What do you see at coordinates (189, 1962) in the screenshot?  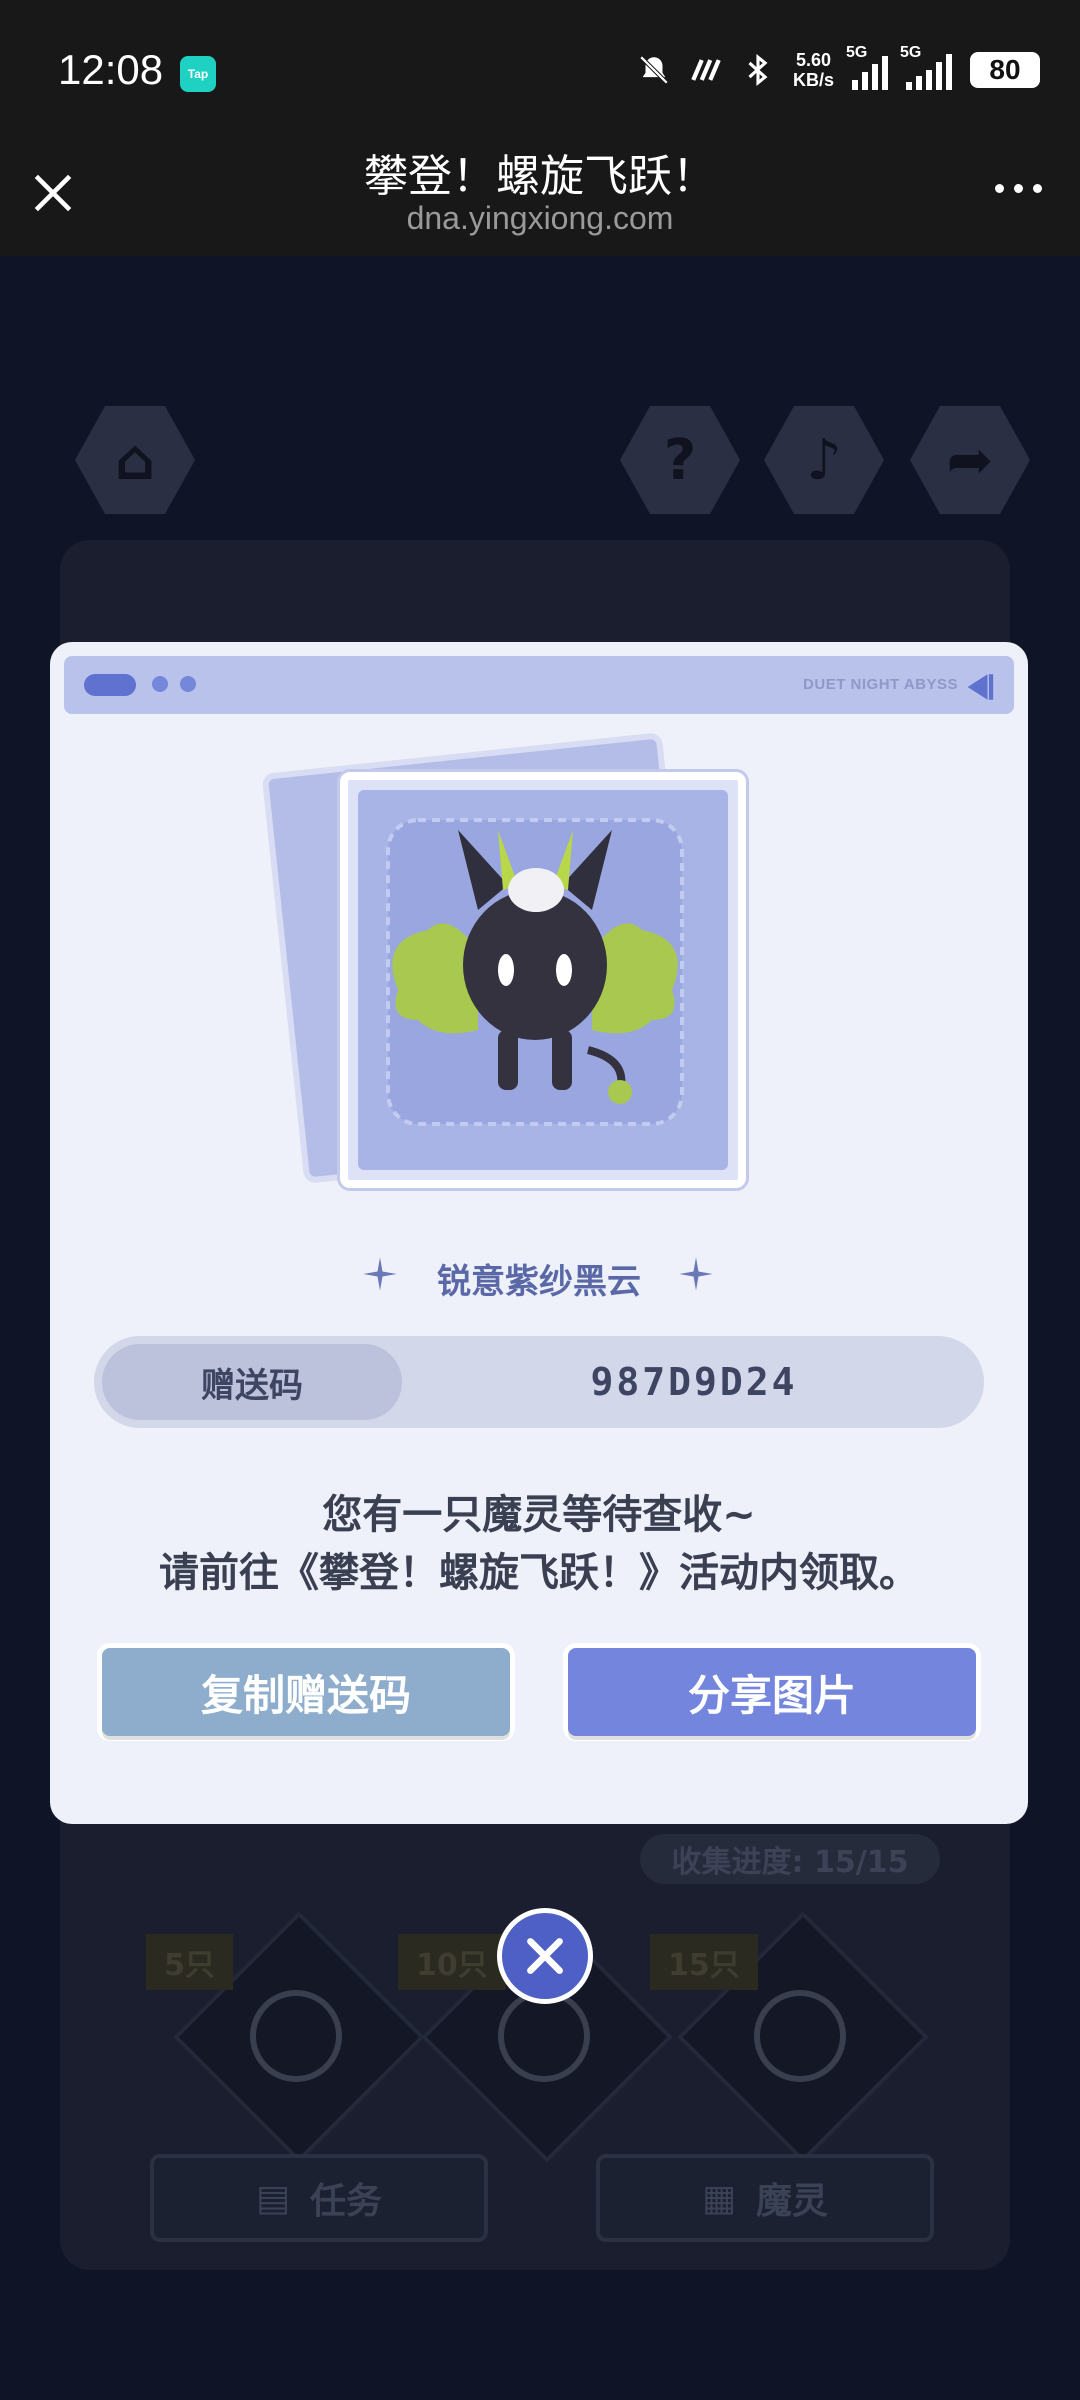 I see `milestone-label-1: 5只` at bounding box center [189, 1962].